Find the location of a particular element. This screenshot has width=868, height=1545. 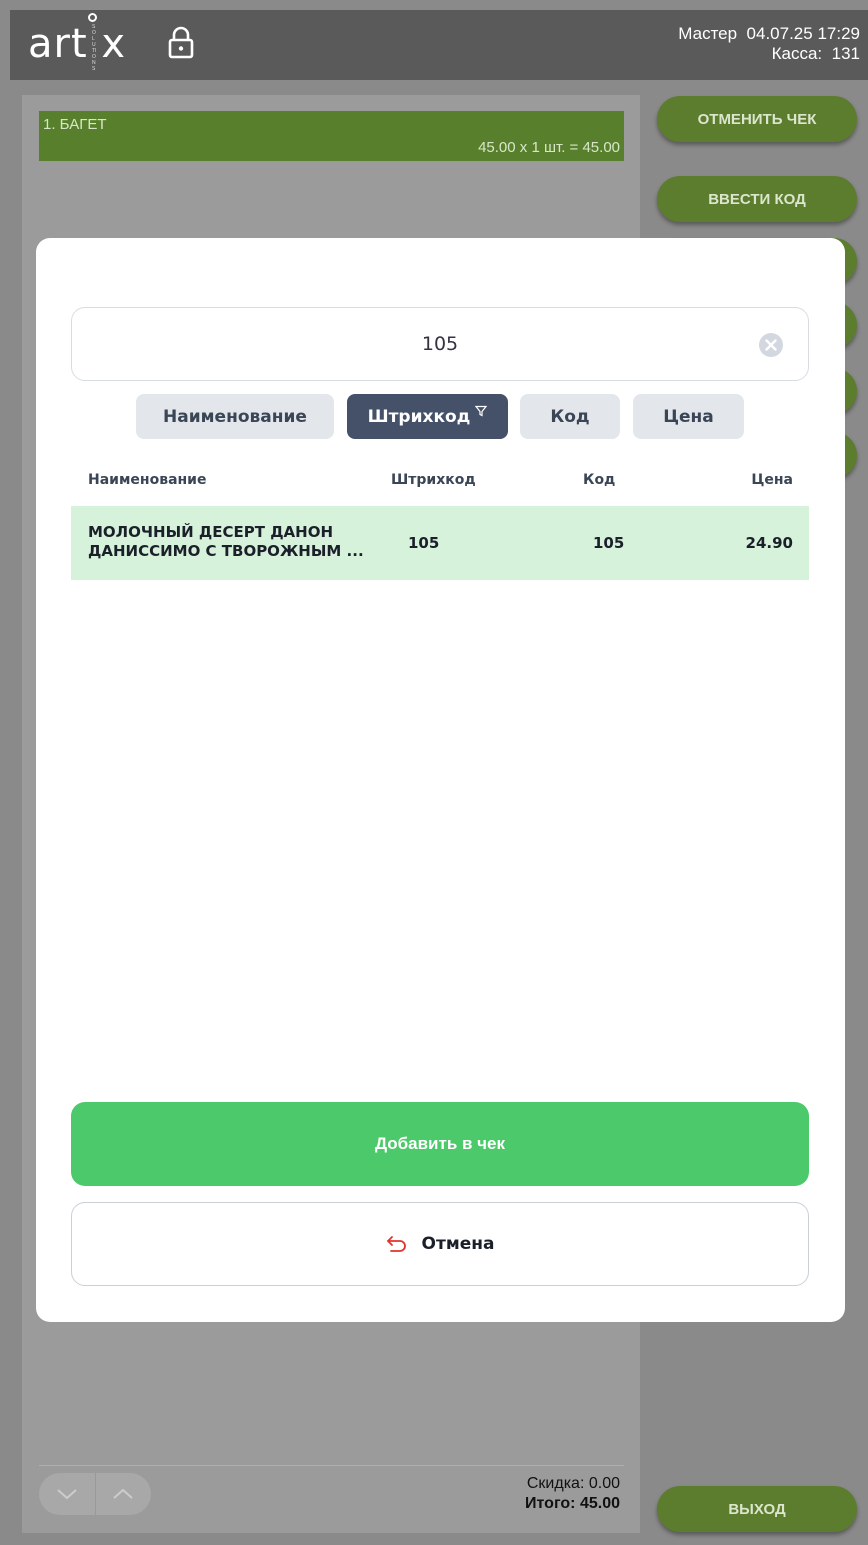

scroll-up-button is located at coordinates (124, 1494).